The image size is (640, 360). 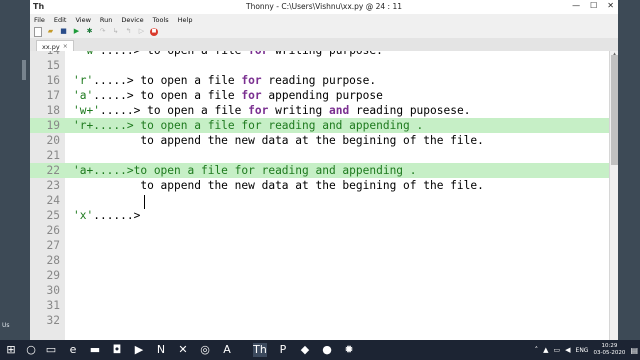 What do you see at coordinates (6, 325) in the screenshot?
I see `desktop-label: Us` at bounding box center [6, 325].